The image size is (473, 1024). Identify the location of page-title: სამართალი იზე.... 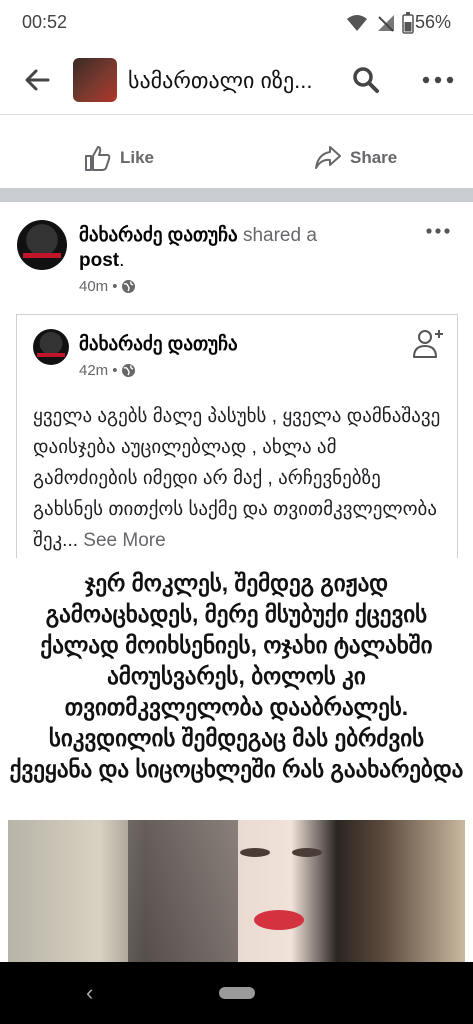
(220, 81).